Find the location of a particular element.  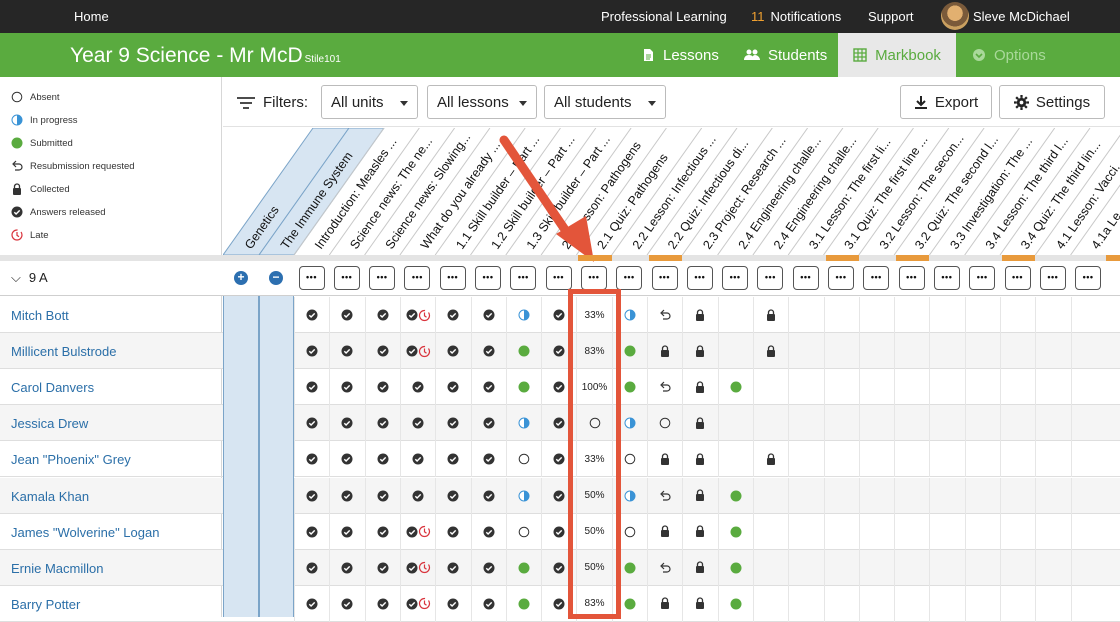

student-name-link: Mitch Bott is located at coordinates (40, 315).